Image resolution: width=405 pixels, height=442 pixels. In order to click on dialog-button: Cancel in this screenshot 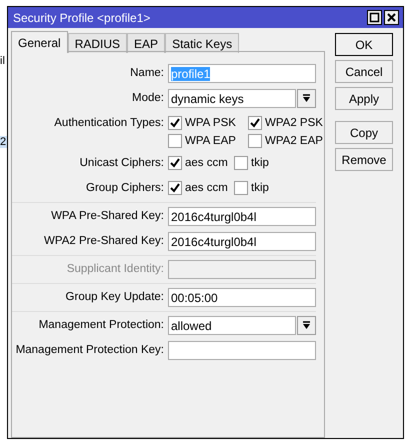, I will do `click(364, 71)`.